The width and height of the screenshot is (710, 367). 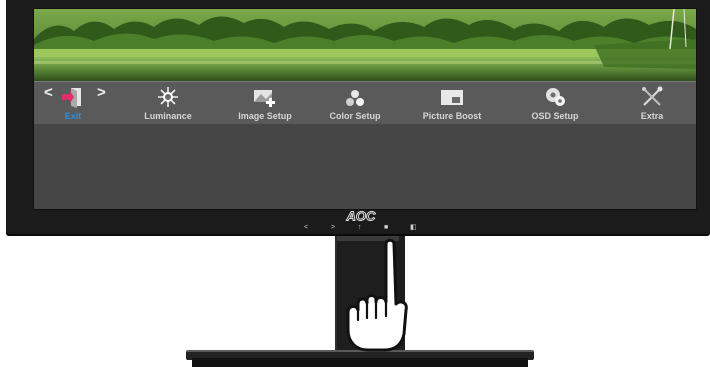 I want to click on aoc-logo: AOC, so click(x=361, y=216).